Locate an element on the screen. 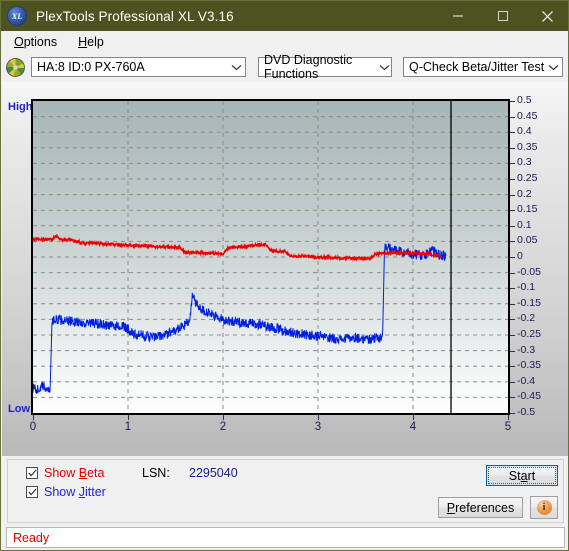 This screenshot has width=569, height=551. menu-options-rest: ptions is located at coordinates (40, 41).